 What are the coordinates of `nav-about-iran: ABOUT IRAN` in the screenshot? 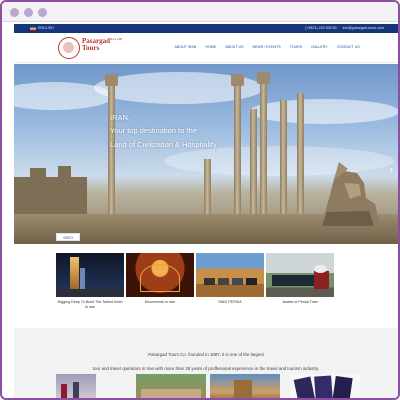 It's located at (185, 47).